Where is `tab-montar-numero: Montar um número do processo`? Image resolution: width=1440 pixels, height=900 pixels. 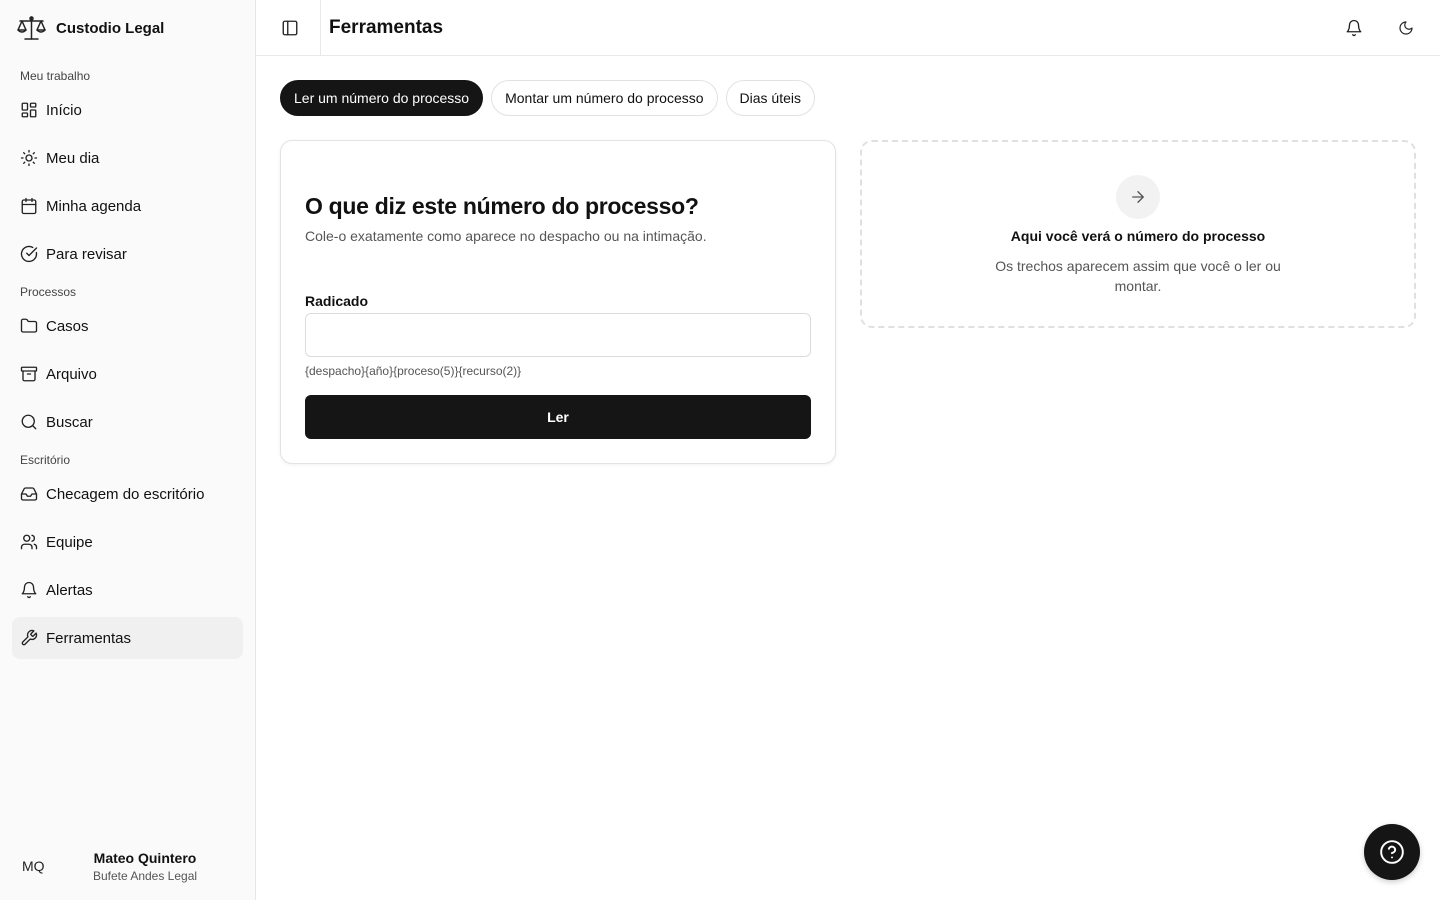 tab-montar-numero: Montar um número do processo is located at coordinates (604, 98).